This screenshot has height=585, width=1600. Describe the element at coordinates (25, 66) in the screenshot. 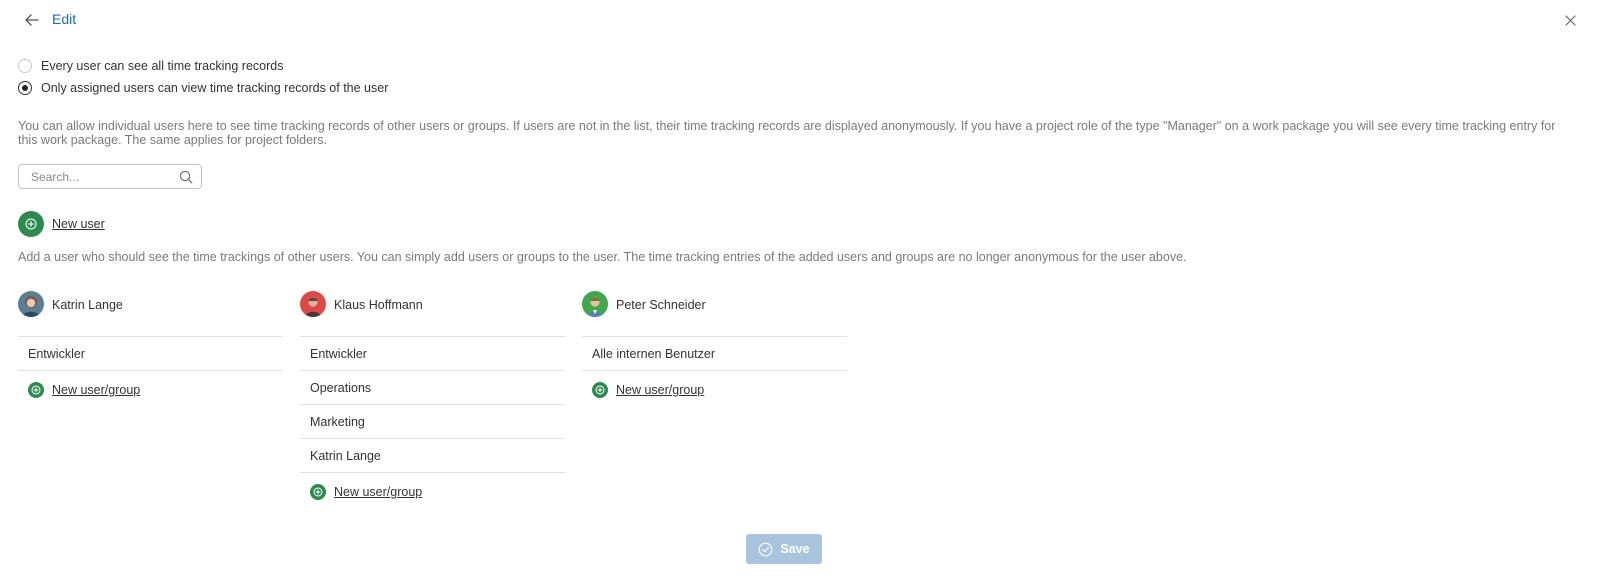

I see `radio-button` at that location.